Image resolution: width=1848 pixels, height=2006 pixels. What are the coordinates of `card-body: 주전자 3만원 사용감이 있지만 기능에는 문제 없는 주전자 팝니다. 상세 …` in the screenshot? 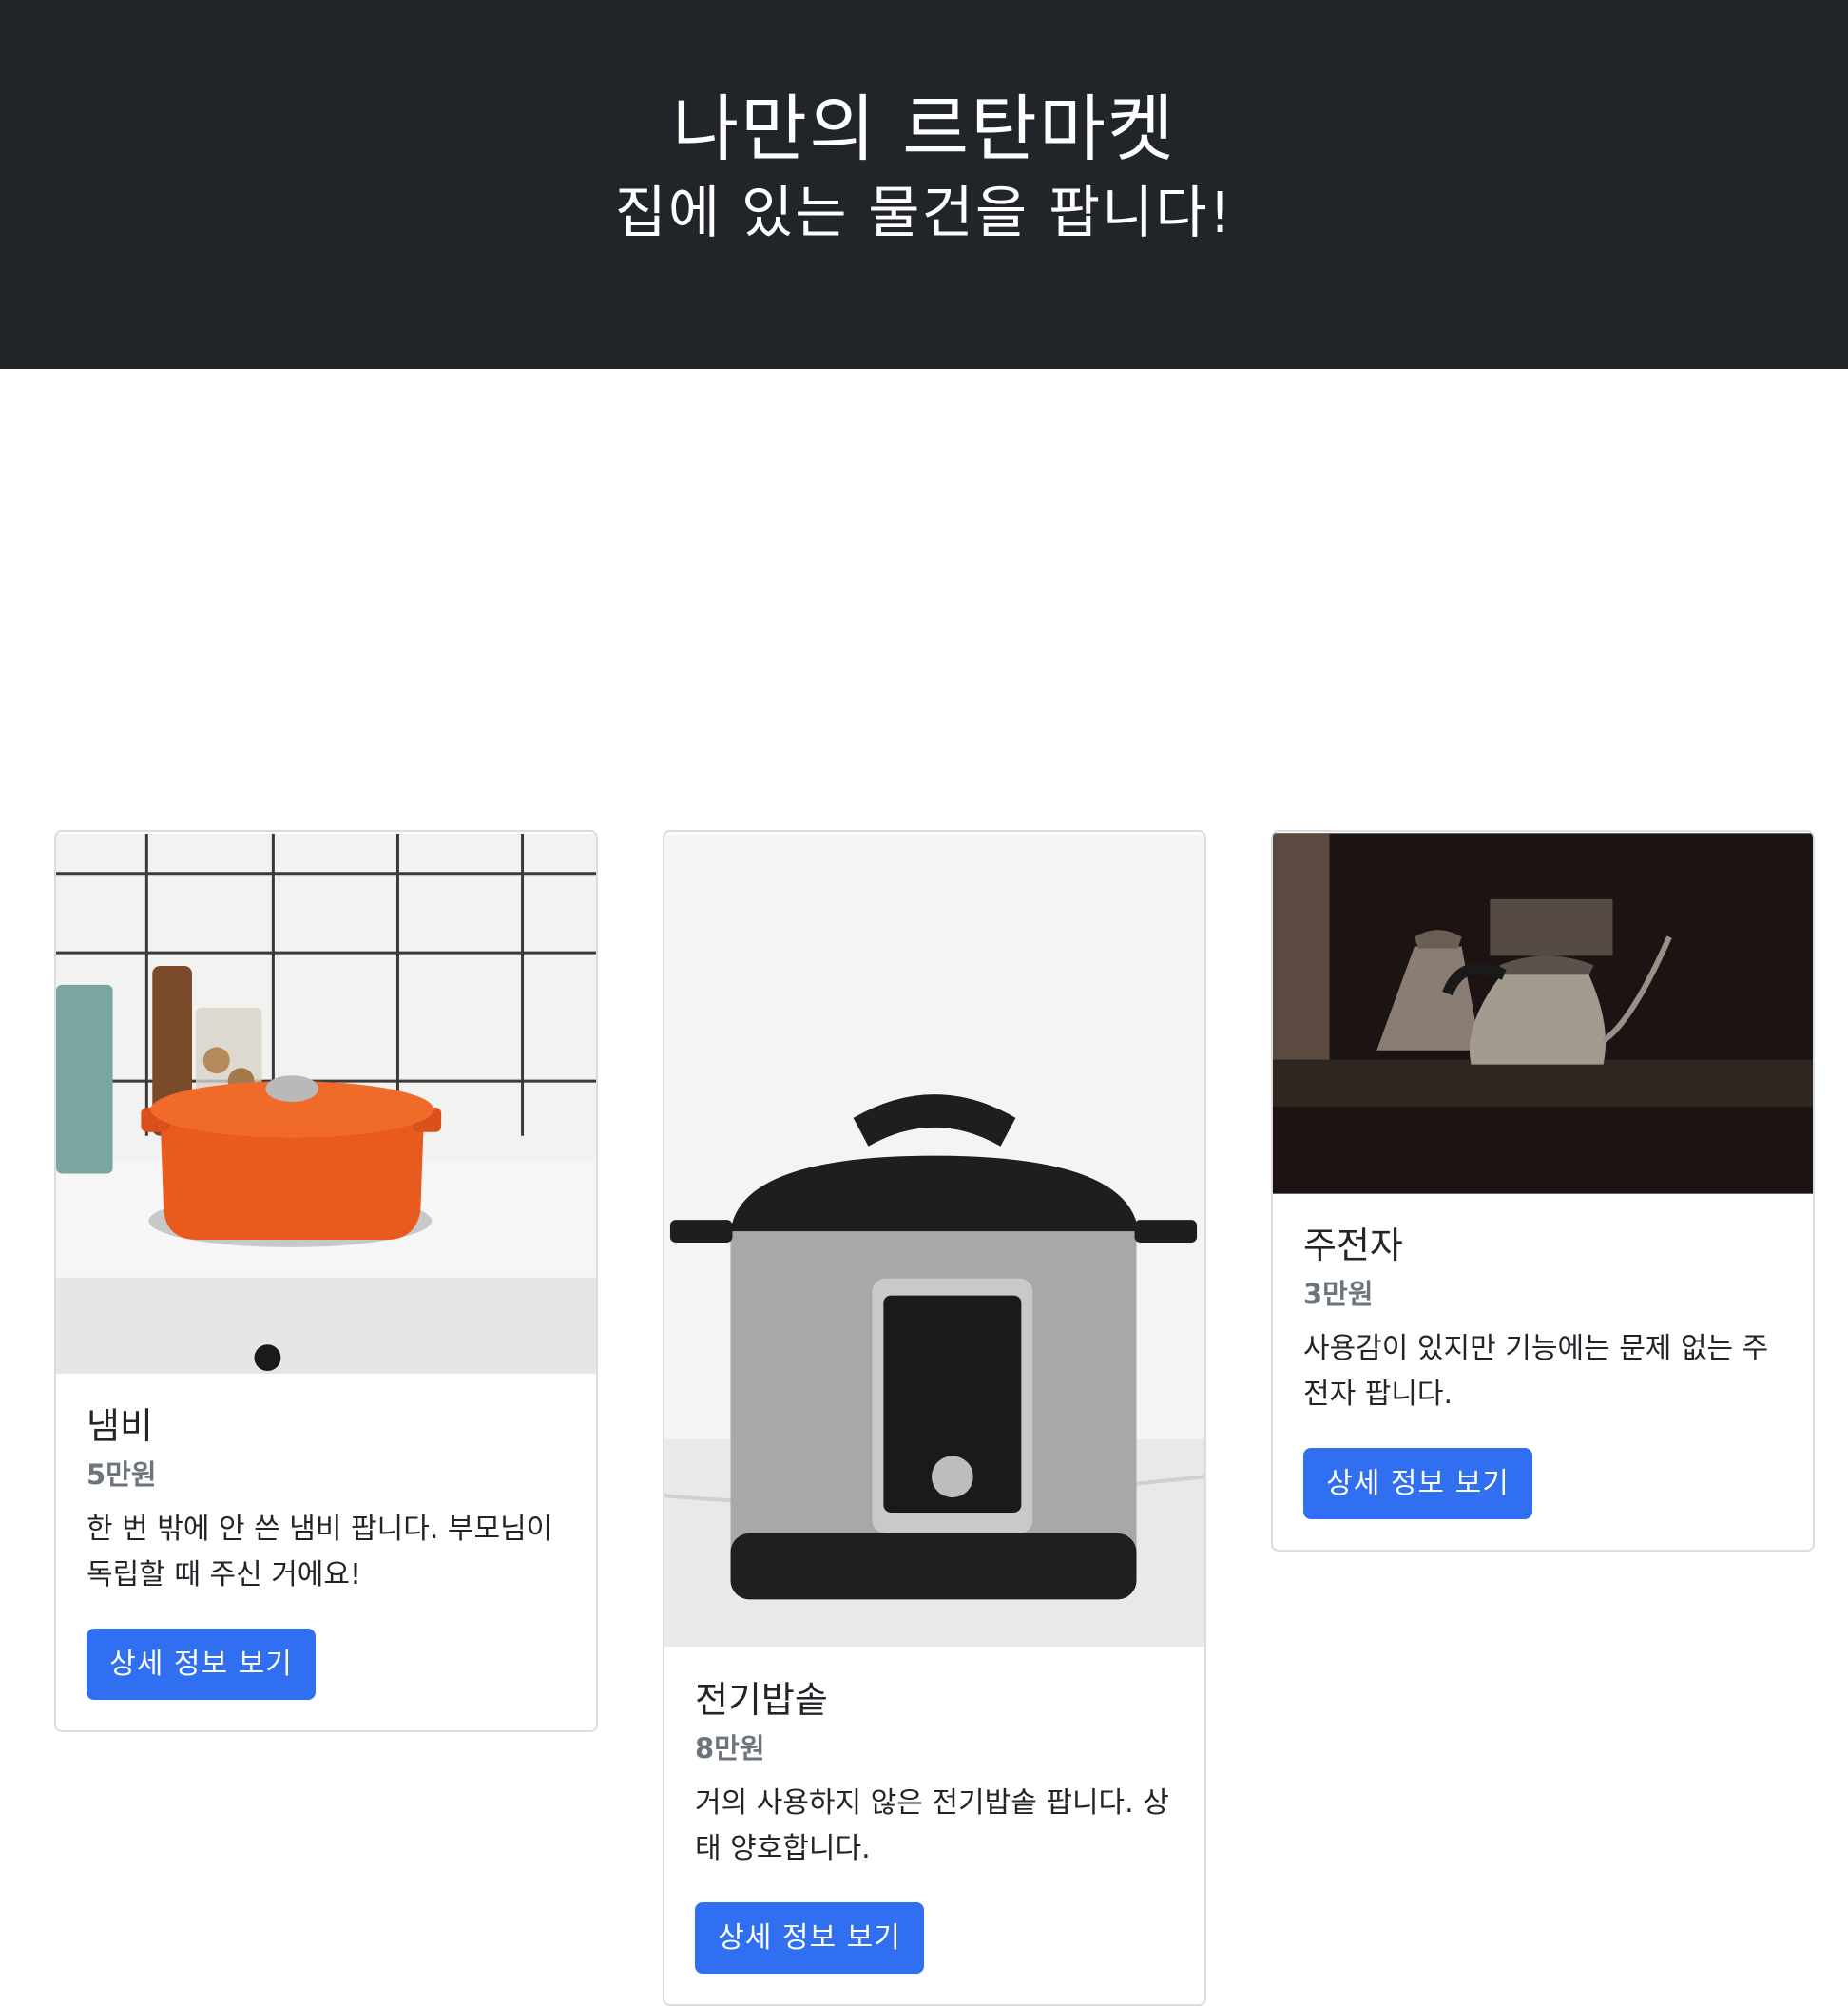 It's located at (1543, 1373).